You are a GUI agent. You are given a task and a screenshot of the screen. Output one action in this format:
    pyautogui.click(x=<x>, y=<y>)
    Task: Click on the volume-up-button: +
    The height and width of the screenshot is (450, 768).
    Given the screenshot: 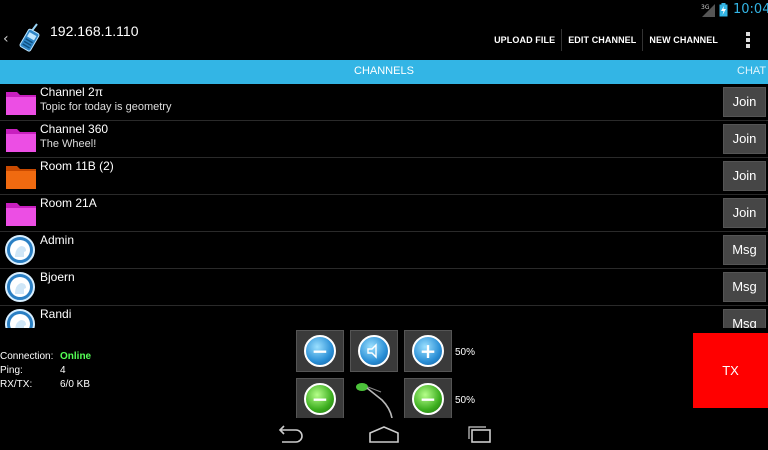 What is the action you would take?
    pyautogui.click(x=428, y=351)
    